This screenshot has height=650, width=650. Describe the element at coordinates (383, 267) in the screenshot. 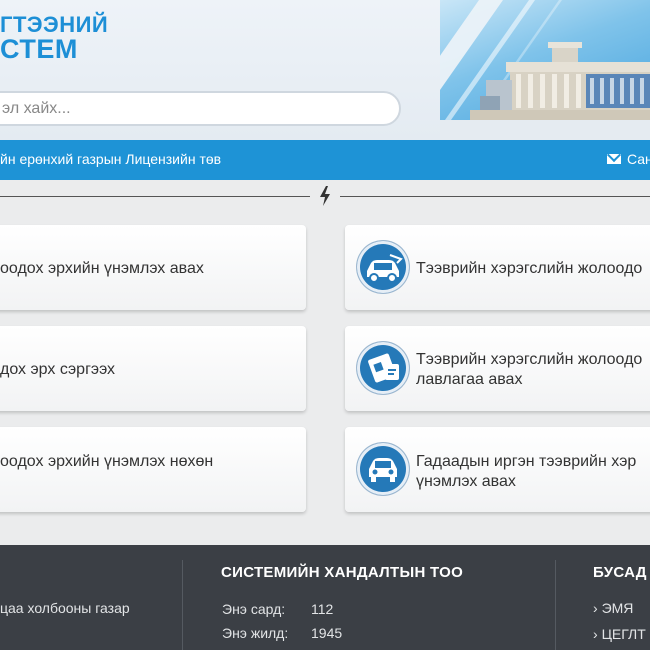

I see `car-service-icon` at that location.